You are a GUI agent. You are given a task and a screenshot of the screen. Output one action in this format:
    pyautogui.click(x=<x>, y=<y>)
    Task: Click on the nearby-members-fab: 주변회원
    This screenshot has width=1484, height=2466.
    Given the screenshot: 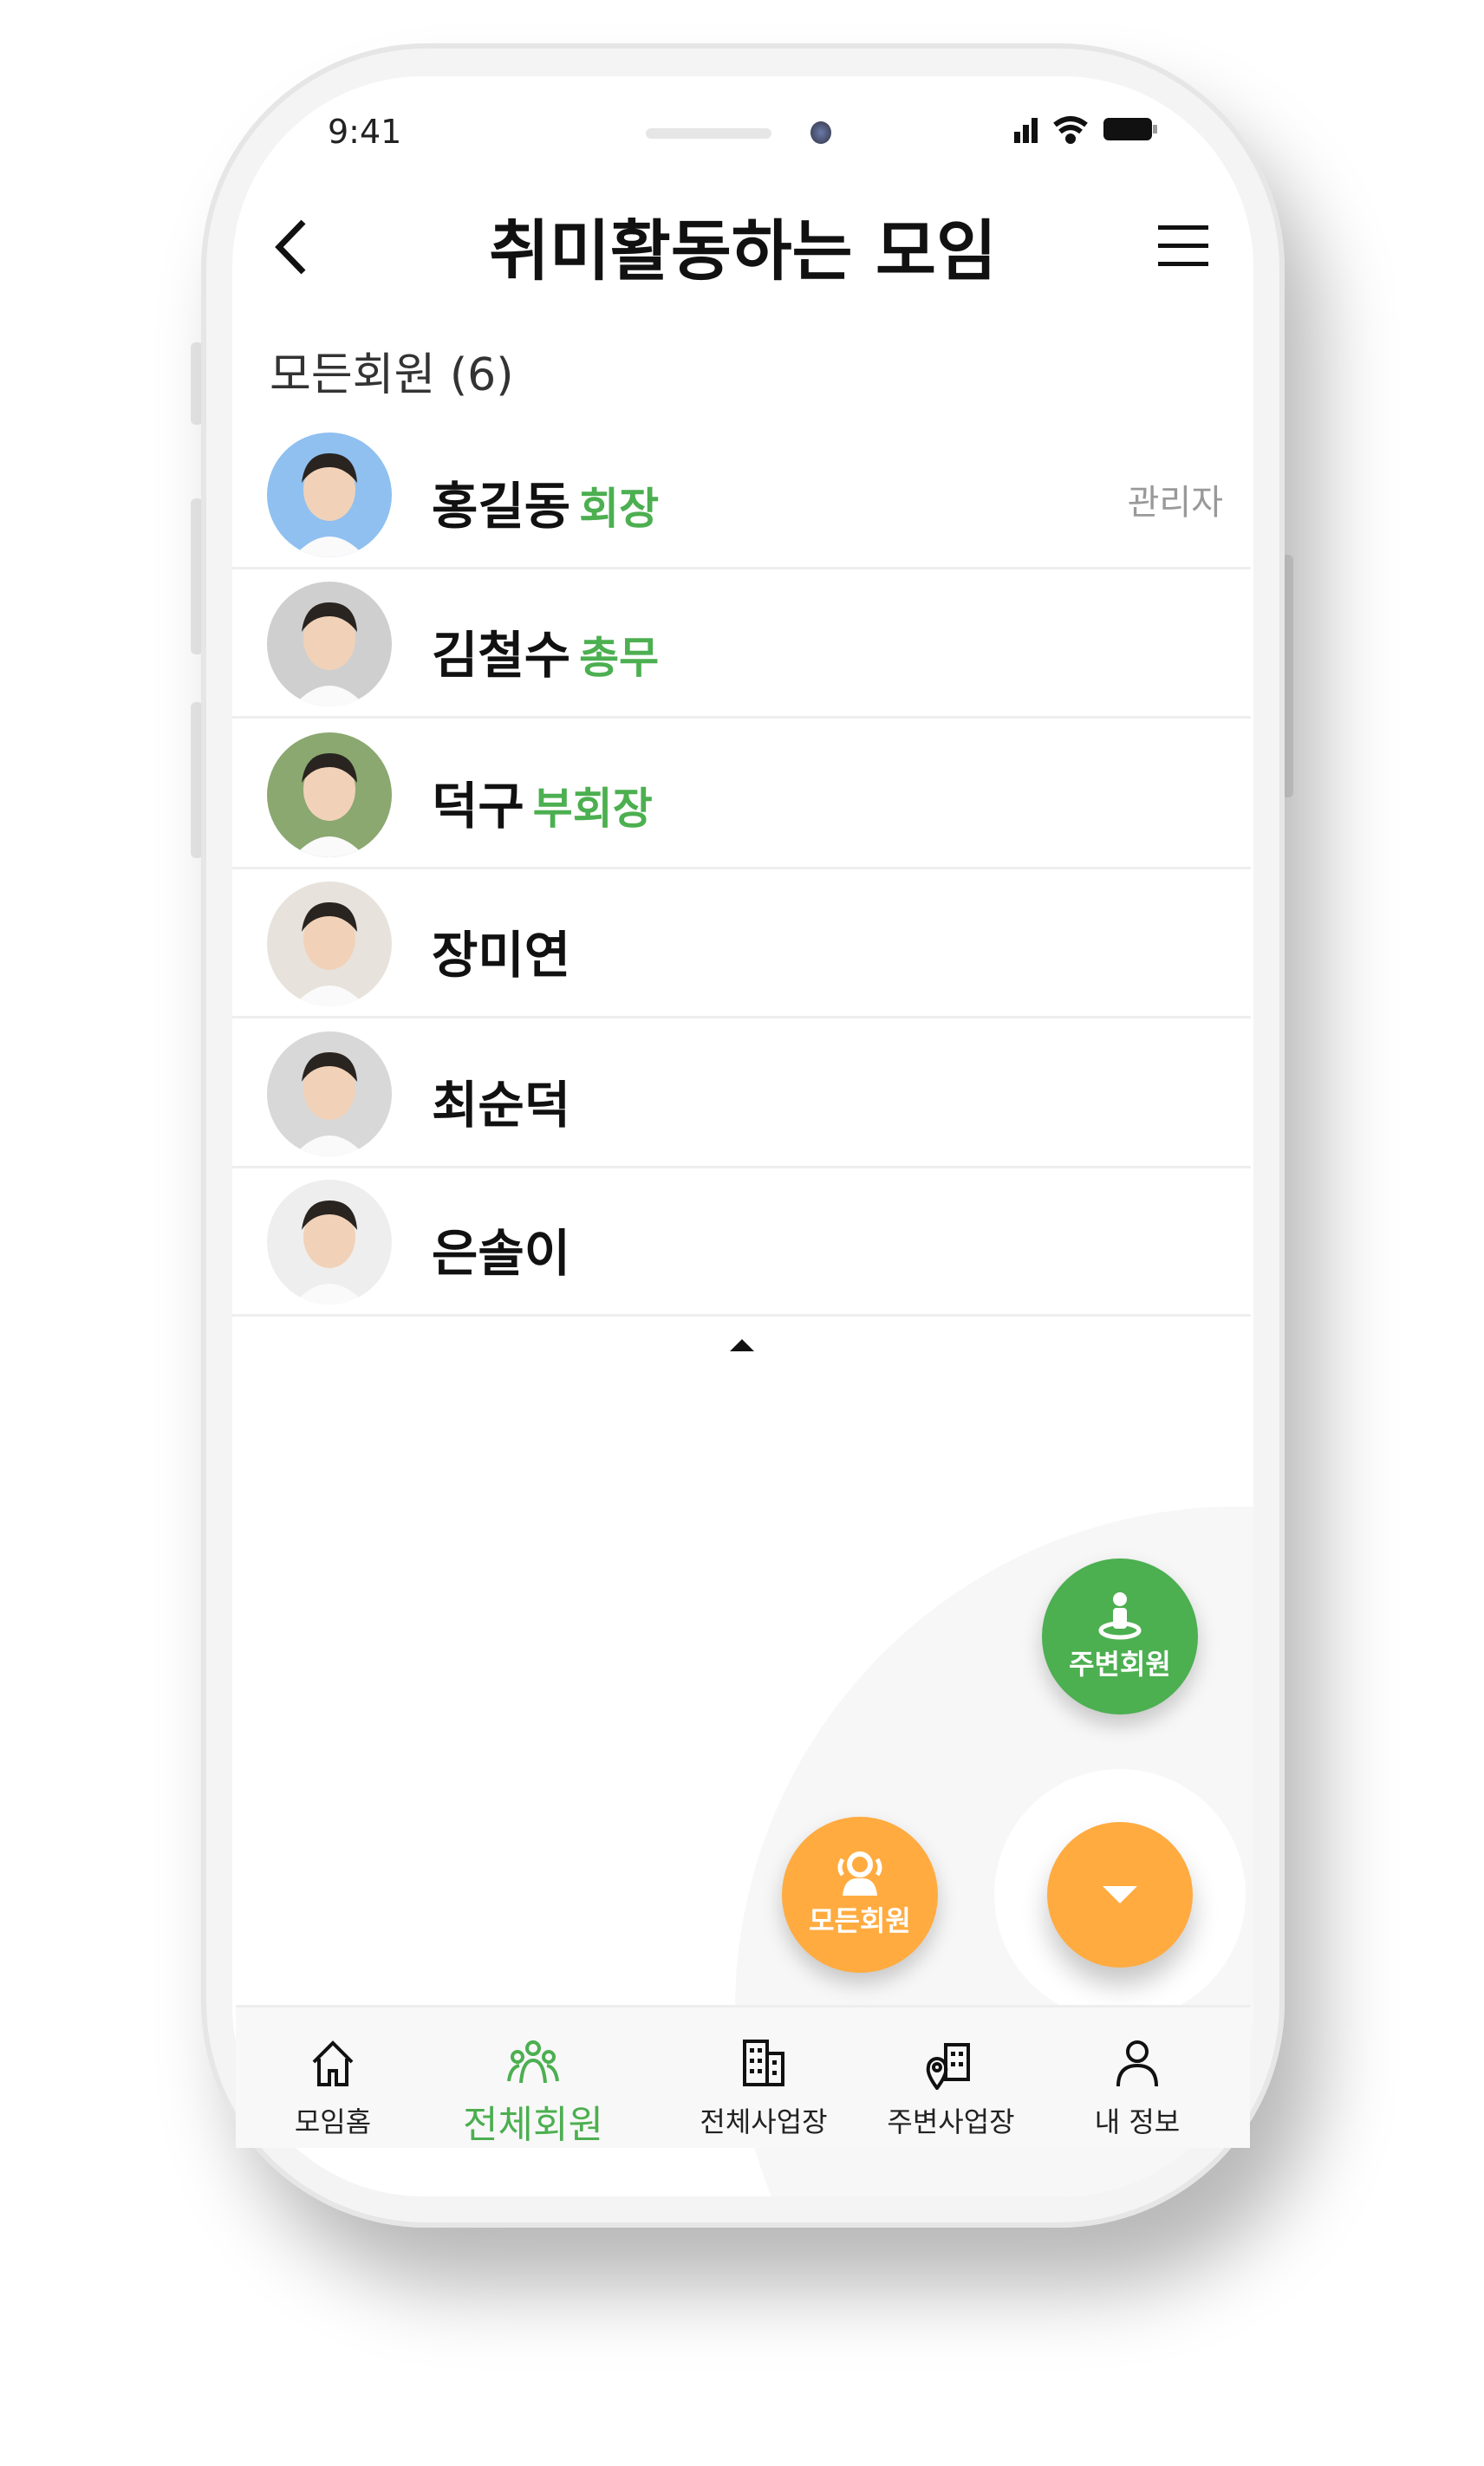 What is the action you would take?
    pyautogui.click(x=1120, y=1636)
    